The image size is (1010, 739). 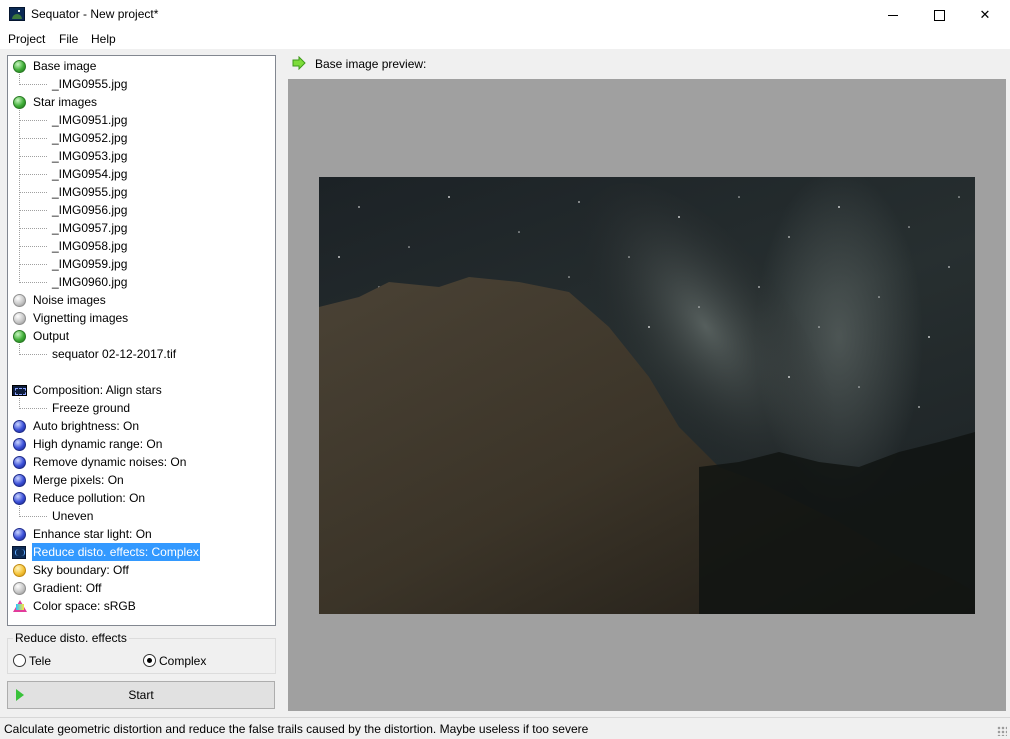 I want to click on arrow-right-icon, so click(x=299, y=63).